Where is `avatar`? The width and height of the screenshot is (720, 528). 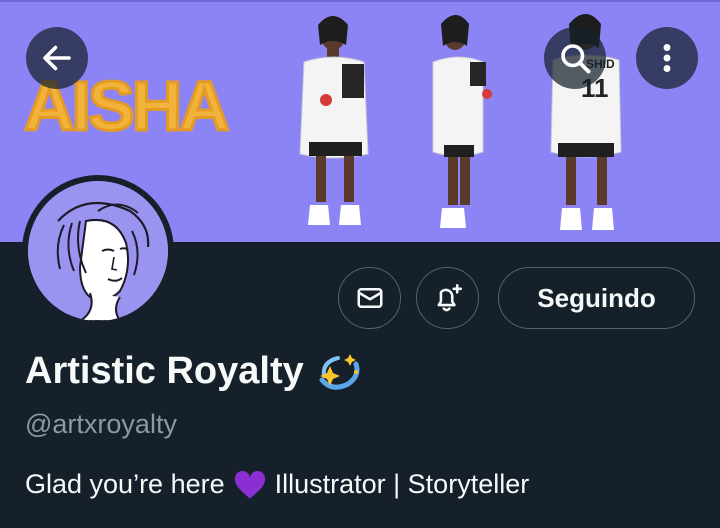
avatar is located at coordinates (98, 251).